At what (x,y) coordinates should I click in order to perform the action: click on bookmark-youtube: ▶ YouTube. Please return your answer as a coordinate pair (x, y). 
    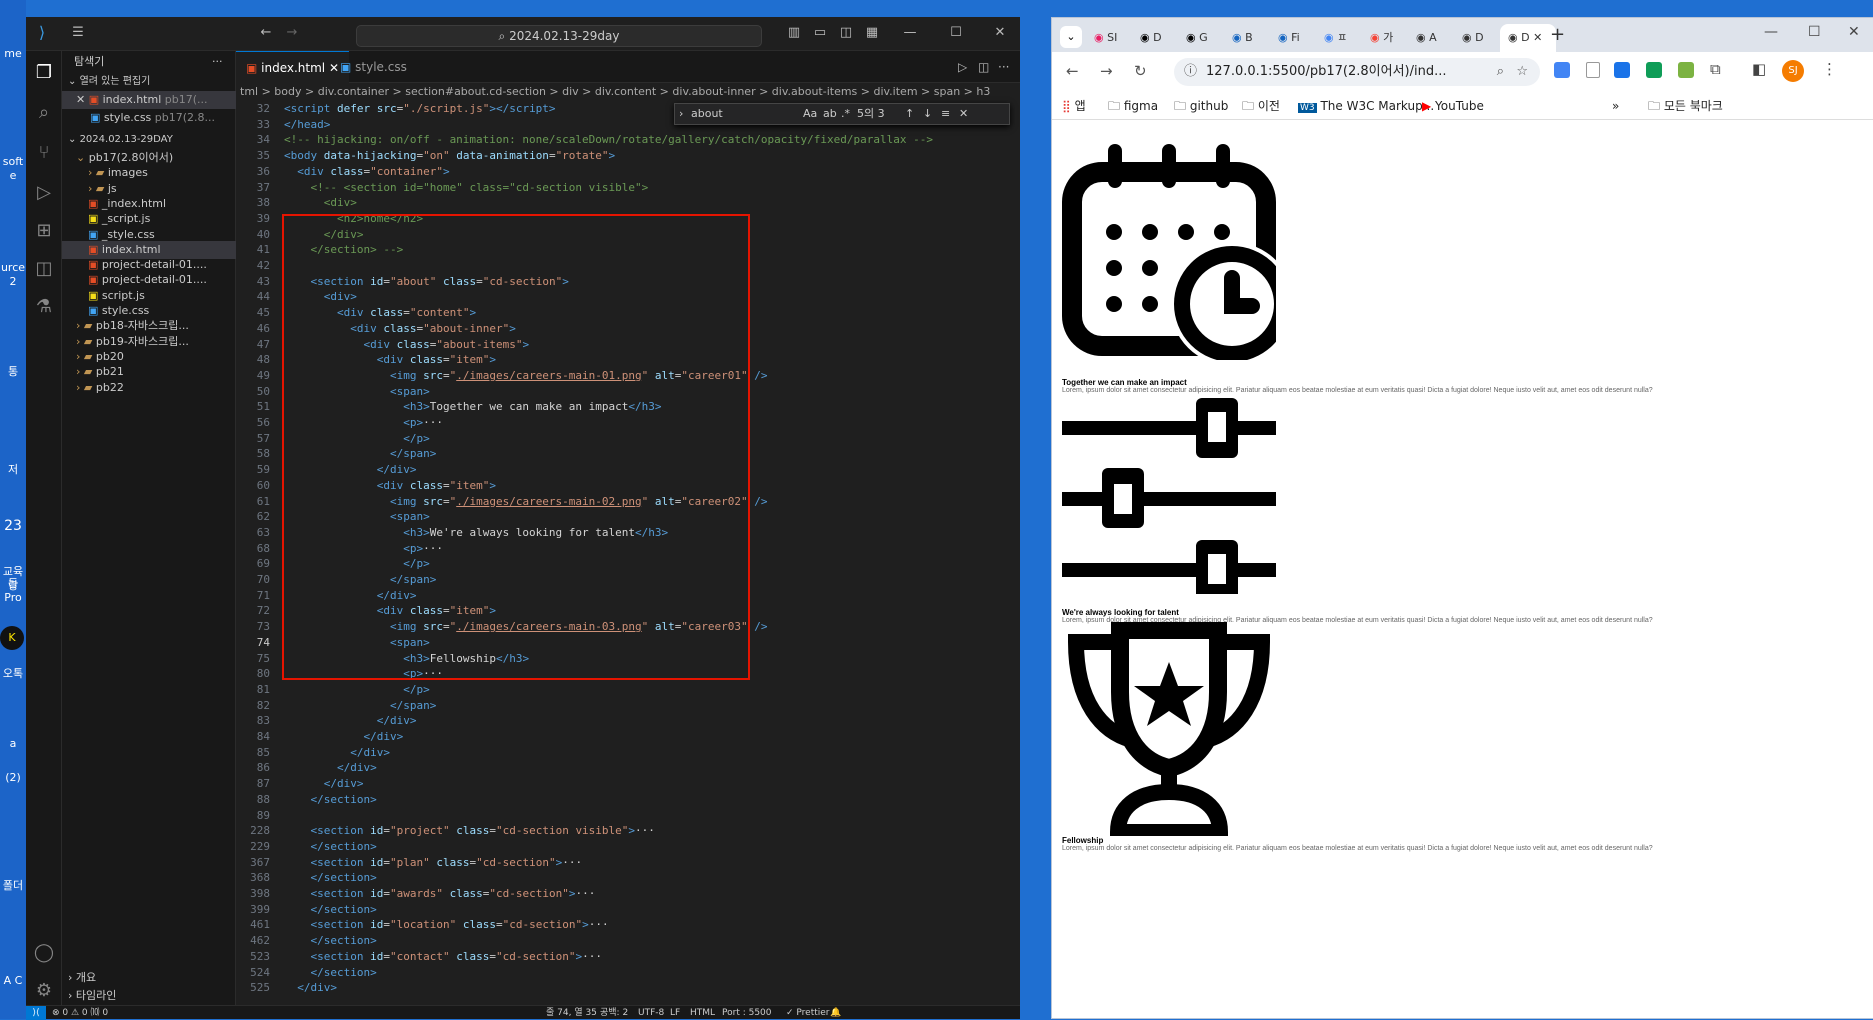
    Looking at the image, I should click on (1453, 106).